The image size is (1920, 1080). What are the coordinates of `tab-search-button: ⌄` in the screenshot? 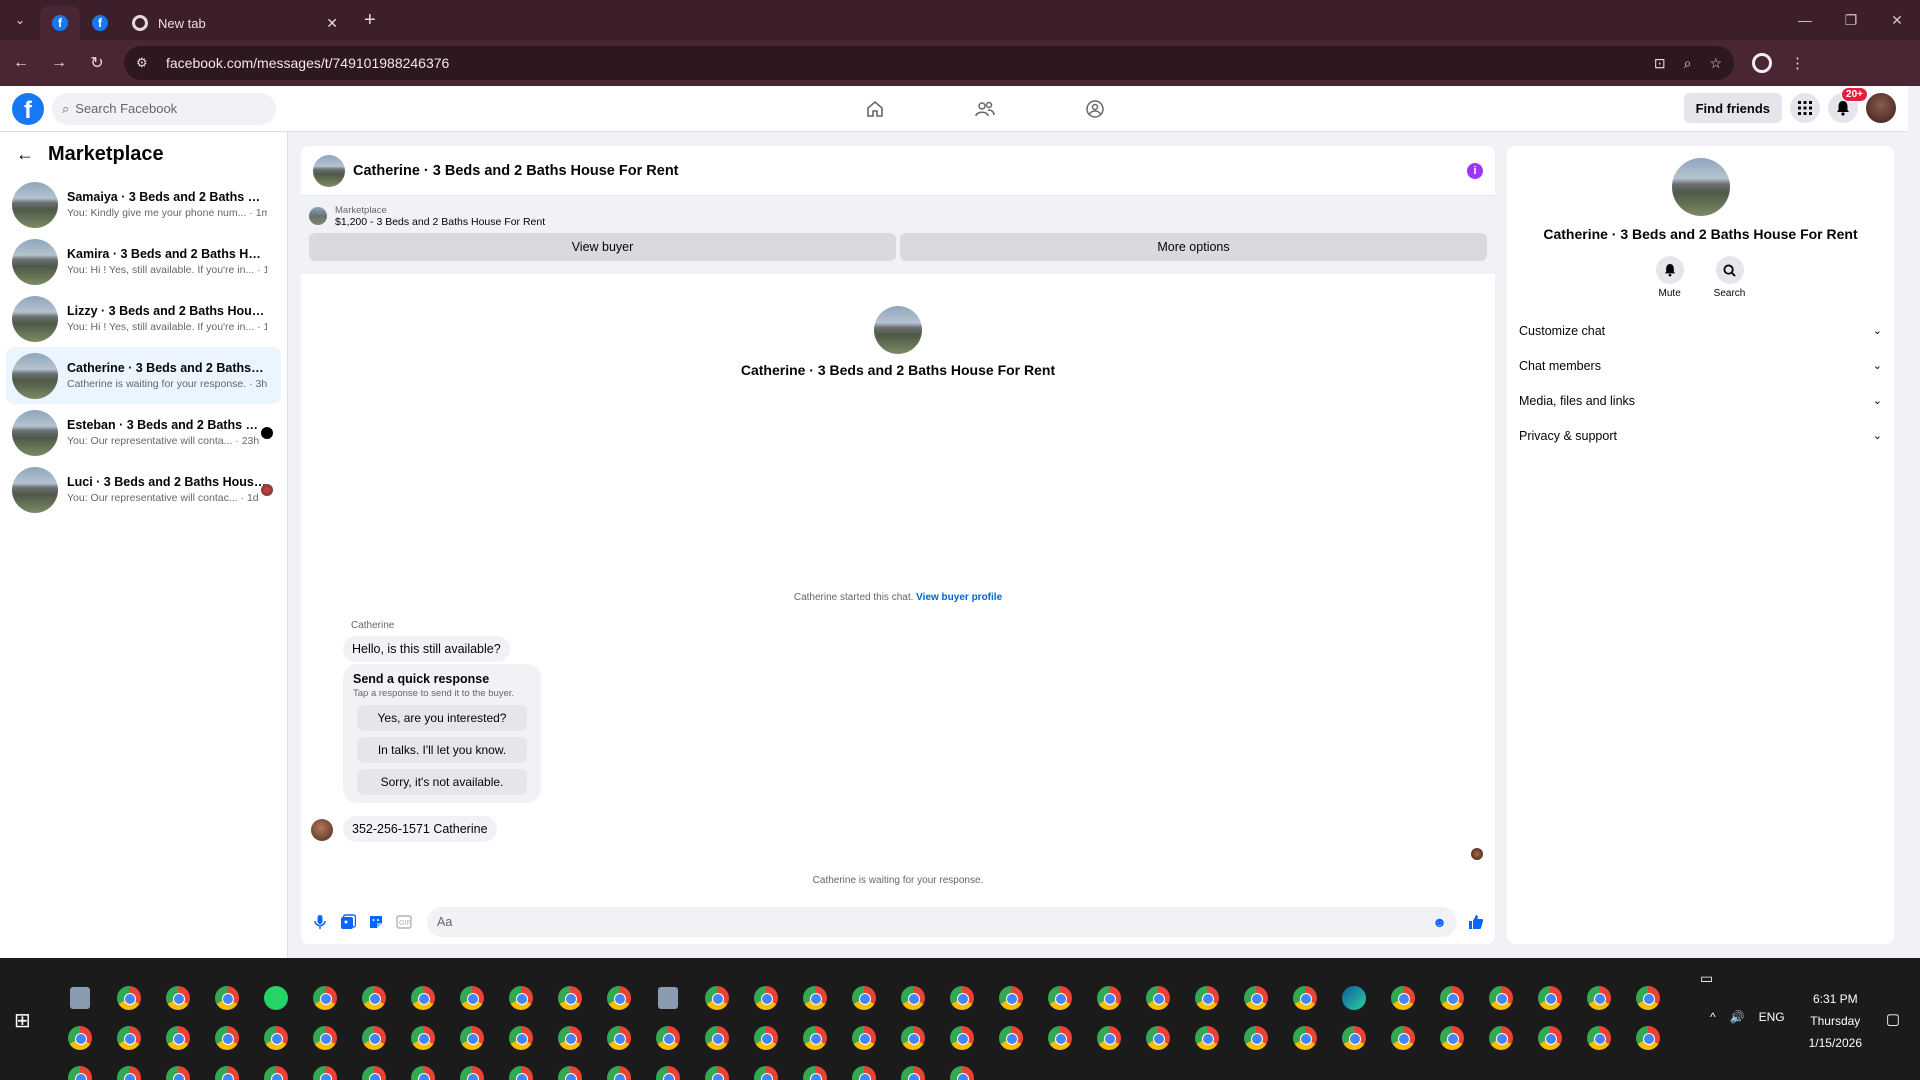 It's located at (20, 20).